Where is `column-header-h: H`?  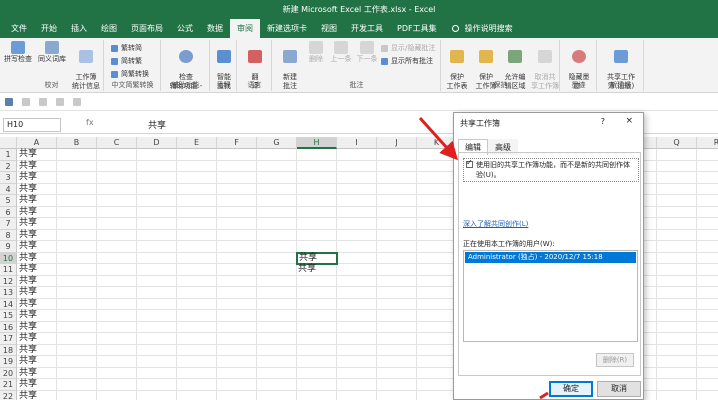
column-header-h: H is located at coordinates (317, 143).